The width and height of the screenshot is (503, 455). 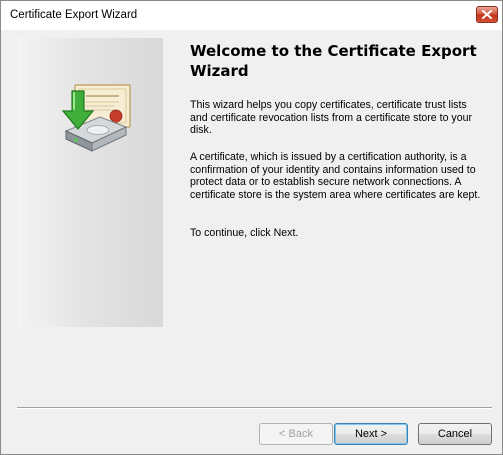 I want to click on certificate-export-icon, so click(x=96, y=122).